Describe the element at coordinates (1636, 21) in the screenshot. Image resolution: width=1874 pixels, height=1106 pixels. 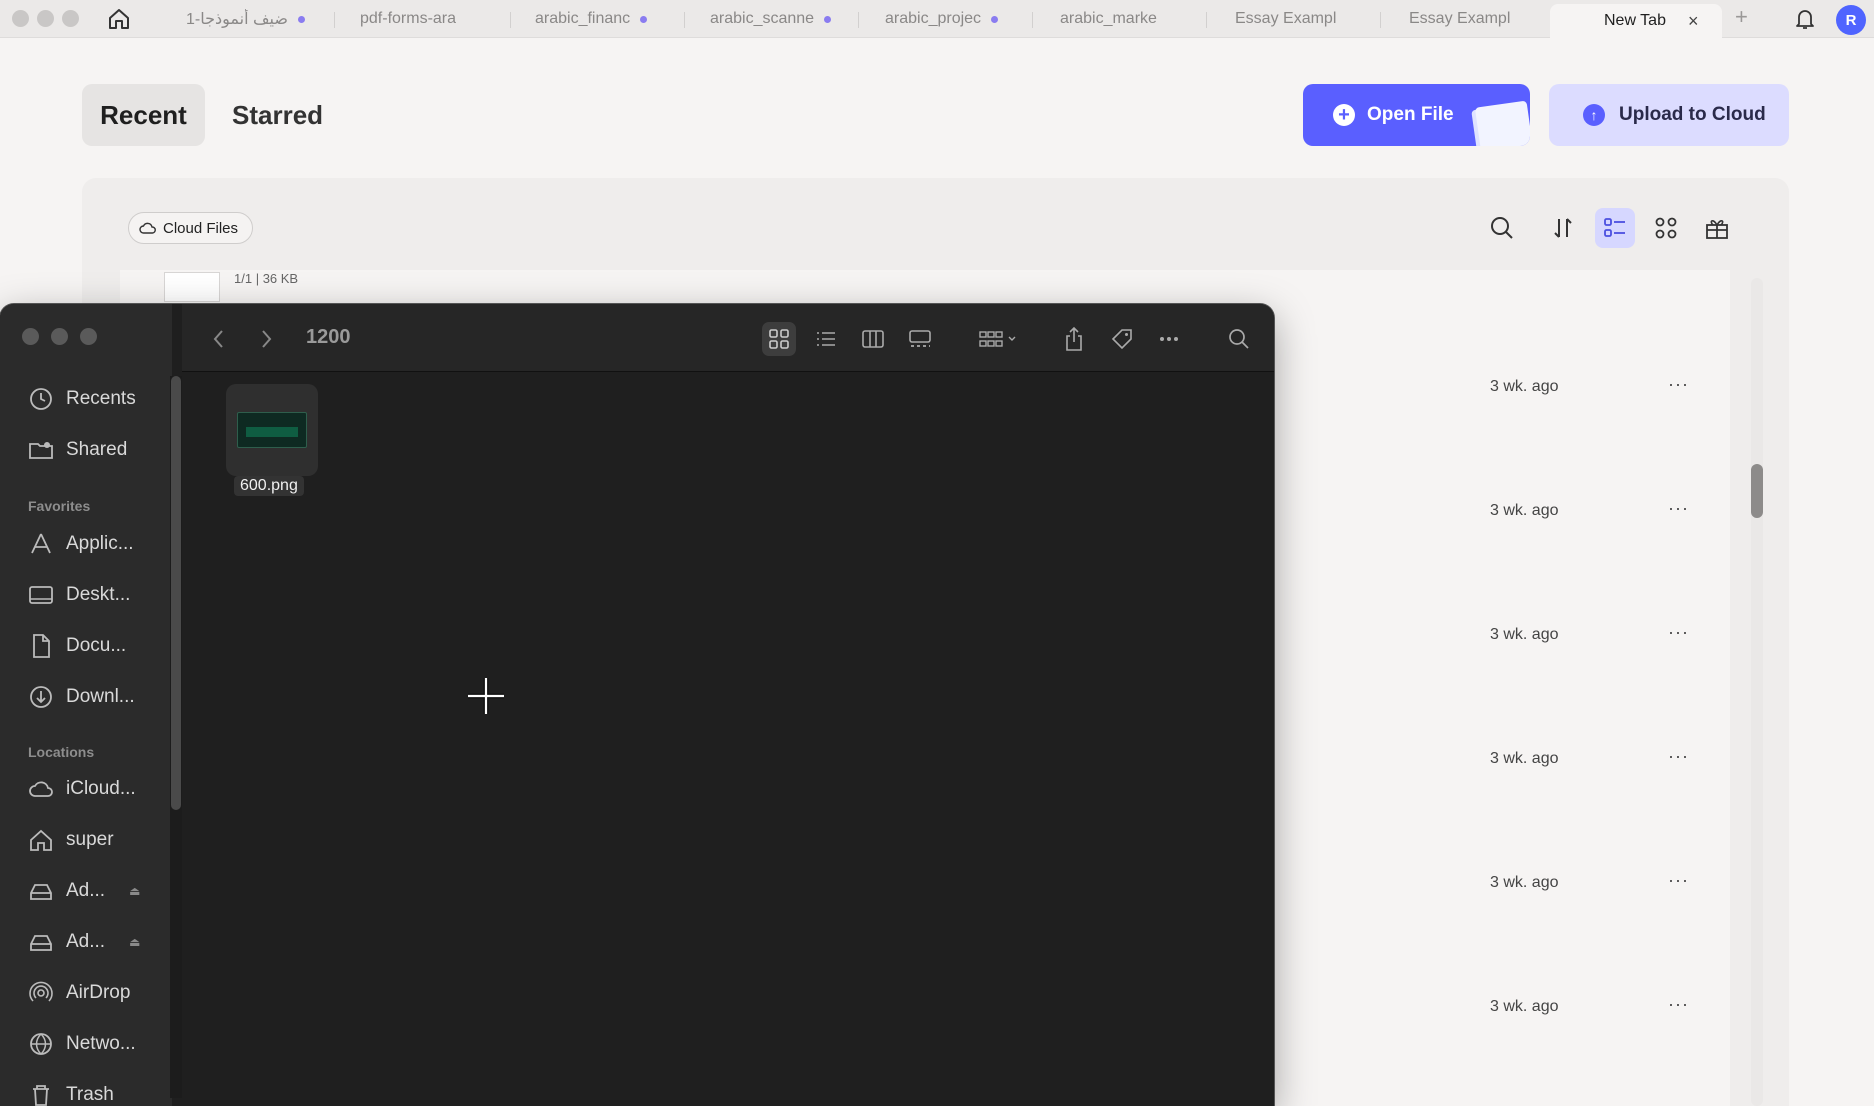
I see `tab-new-tab: New Tab ×` at that location.